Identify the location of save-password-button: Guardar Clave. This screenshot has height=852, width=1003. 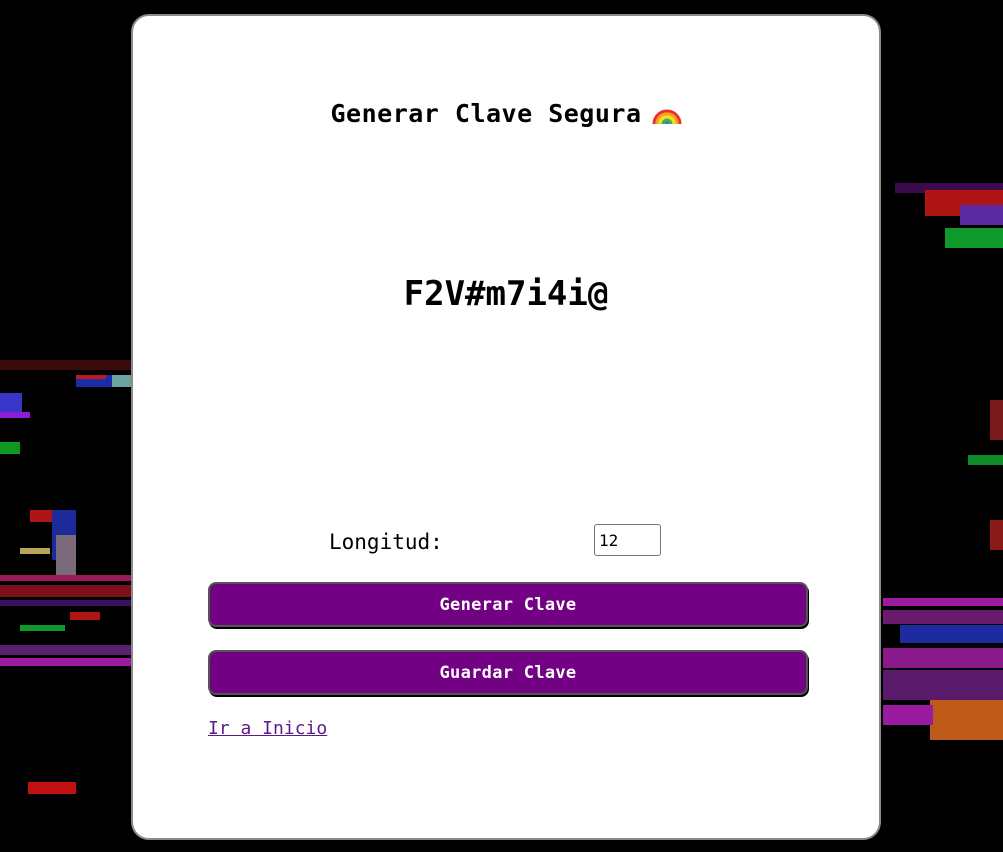
(508, 672).